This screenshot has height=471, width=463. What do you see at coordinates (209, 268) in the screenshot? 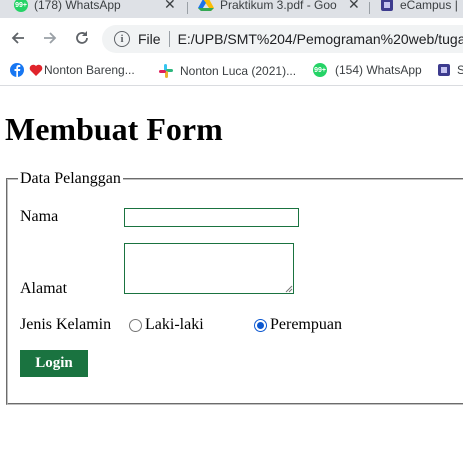
I see `alamat-textarea` at bounding box center [209, 268].